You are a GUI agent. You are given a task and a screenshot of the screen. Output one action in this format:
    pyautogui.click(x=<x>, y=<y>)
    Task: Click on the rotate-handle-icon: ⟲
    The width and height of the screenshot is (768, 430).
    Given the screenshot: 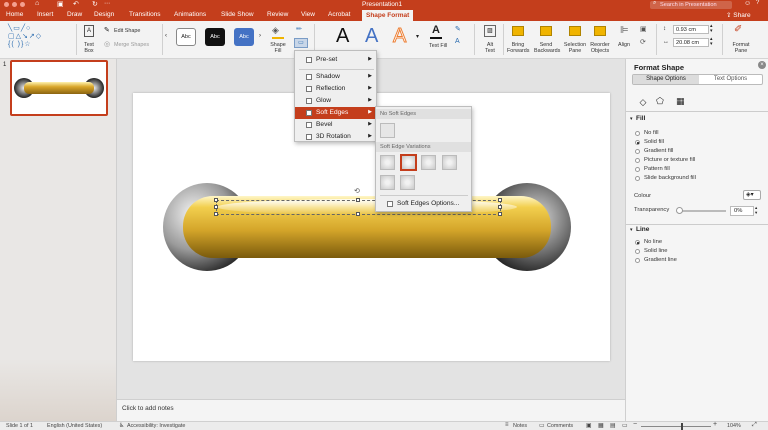 What is the action you would take?
    pyautogui.click(x=357, y=191)
    